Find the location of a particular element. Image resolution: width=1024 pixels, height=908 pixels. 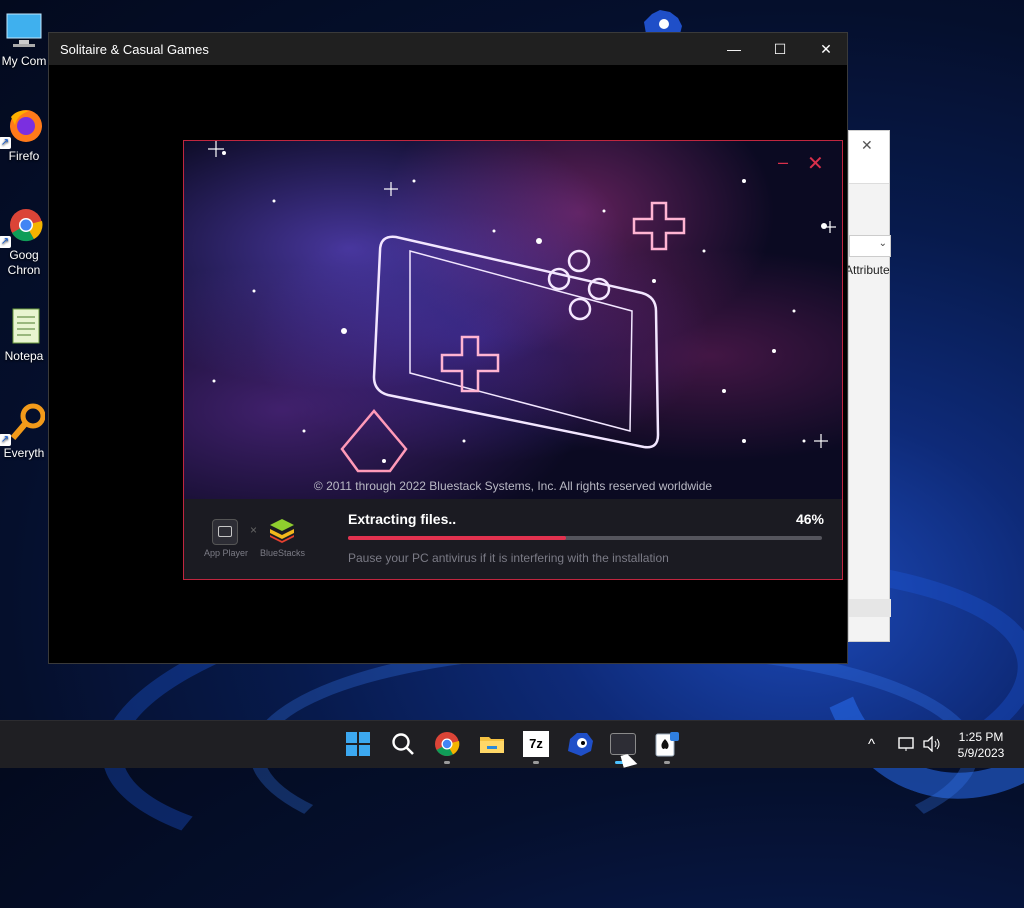

desktop-icon-label-line2: Chron is located at coordinates (24, 270).